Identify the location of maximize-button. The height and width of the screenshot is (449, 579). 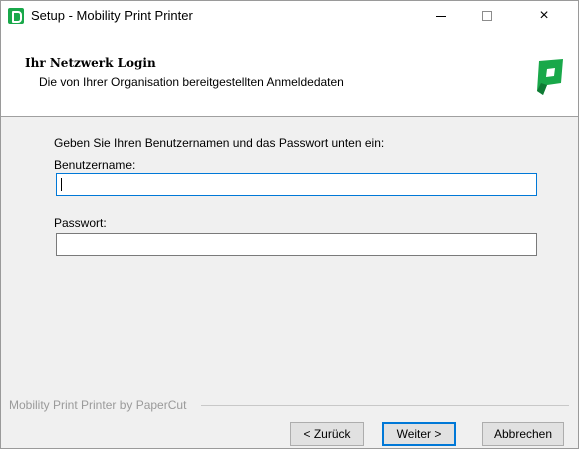
(487, 16).